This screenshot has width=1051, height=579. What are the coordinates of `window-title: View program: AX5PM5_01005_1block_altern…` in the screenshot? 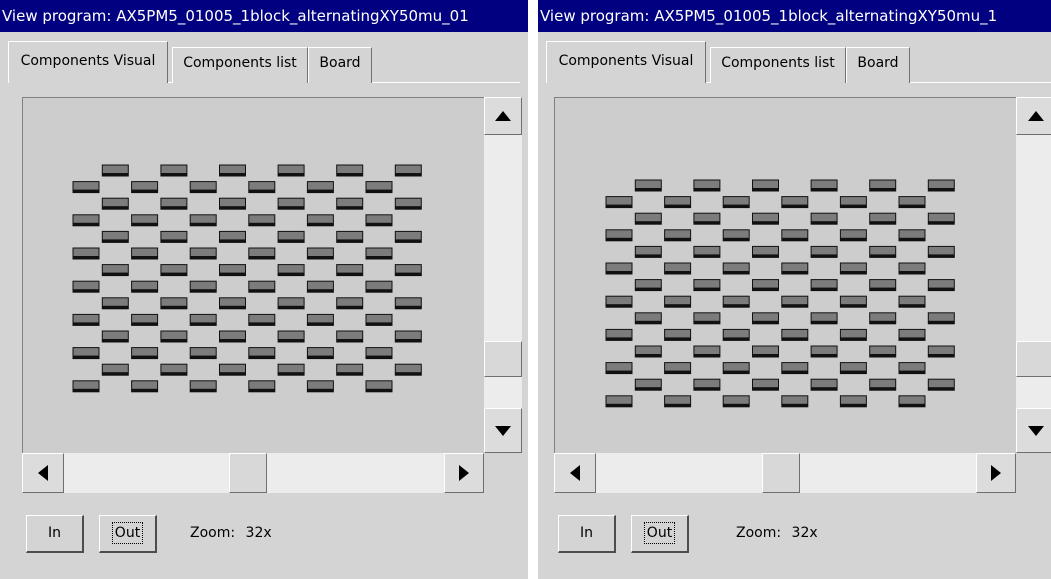 It's located at (264, 16).